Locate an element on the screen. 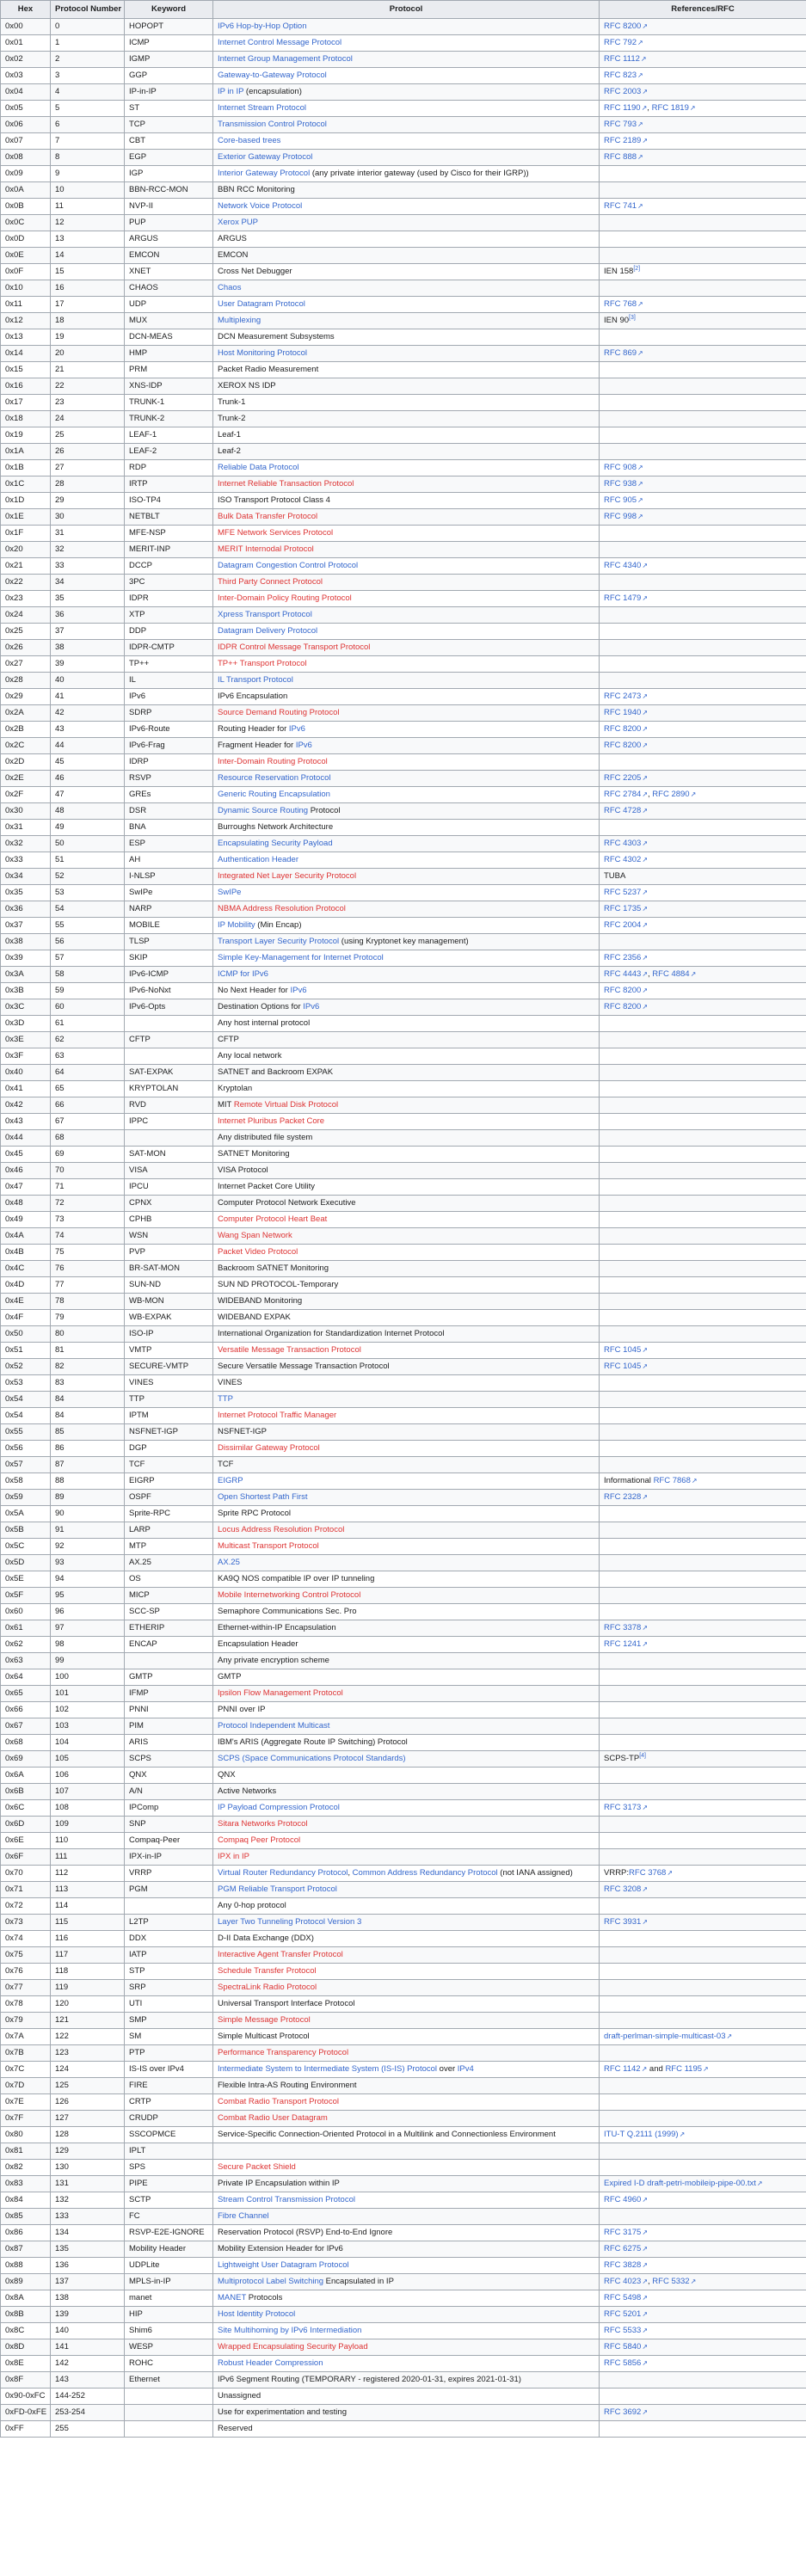  reference-link: RFC 3828 is located at coordinates (622, 2265).